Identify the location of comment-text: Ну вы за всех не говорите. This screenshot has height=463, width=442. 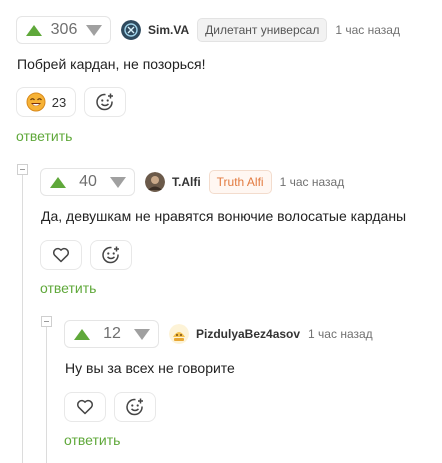
(150, 368).